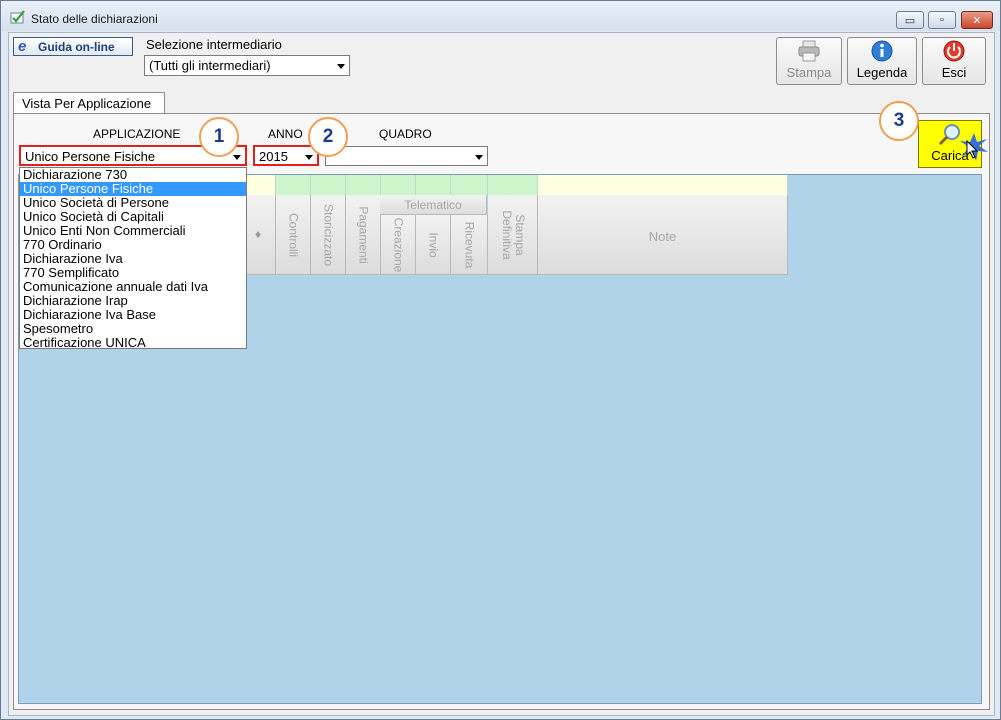  Describe the element at coordinates (17, 17) in the screenshot. I see `checklist-icon` at that location.